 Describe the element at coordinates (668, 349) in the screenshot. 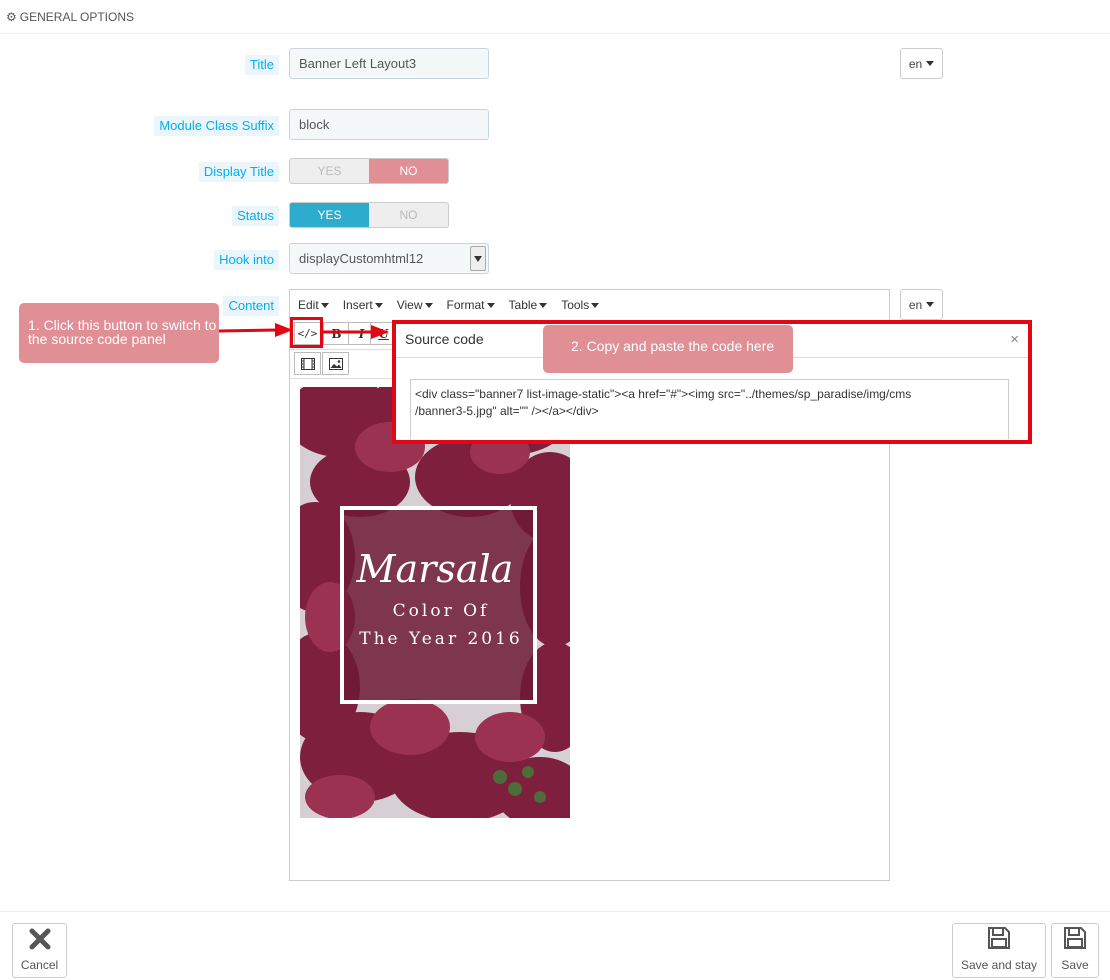

I see `callout-step2: 2. Copy and paste the code here` at that location.